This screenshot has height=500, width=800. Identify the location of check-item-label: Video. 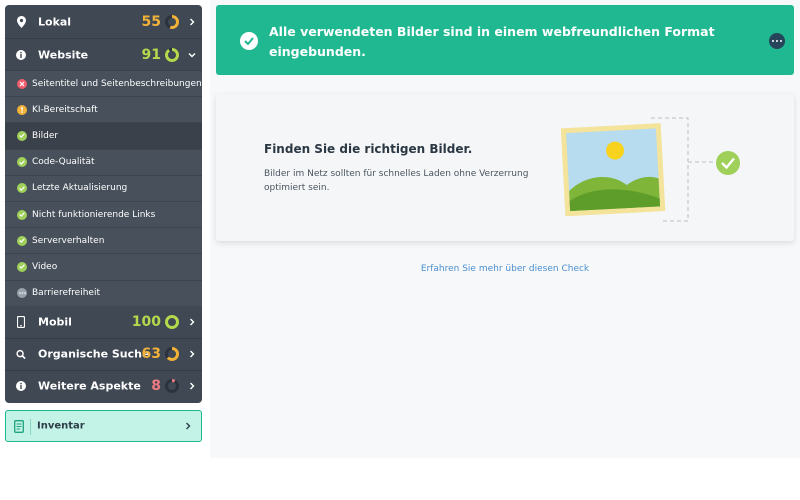
(45, 266).